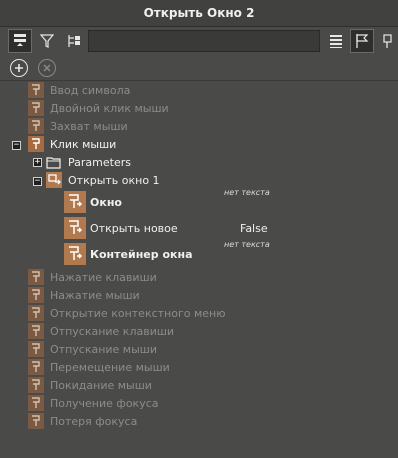  I want to click on list-view-button, so click(336, 41).